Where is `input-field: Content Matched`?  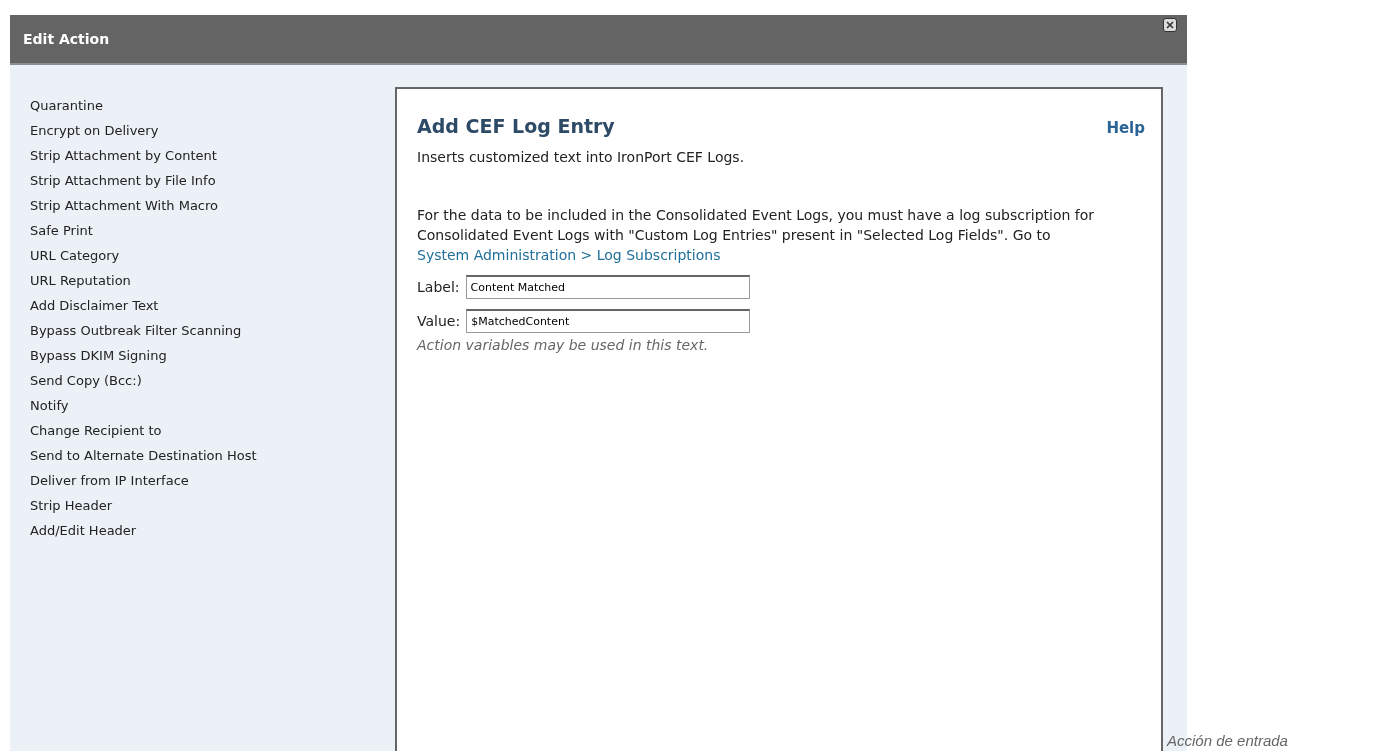 input-field: Content Matched is located at coordinates (607, 287).